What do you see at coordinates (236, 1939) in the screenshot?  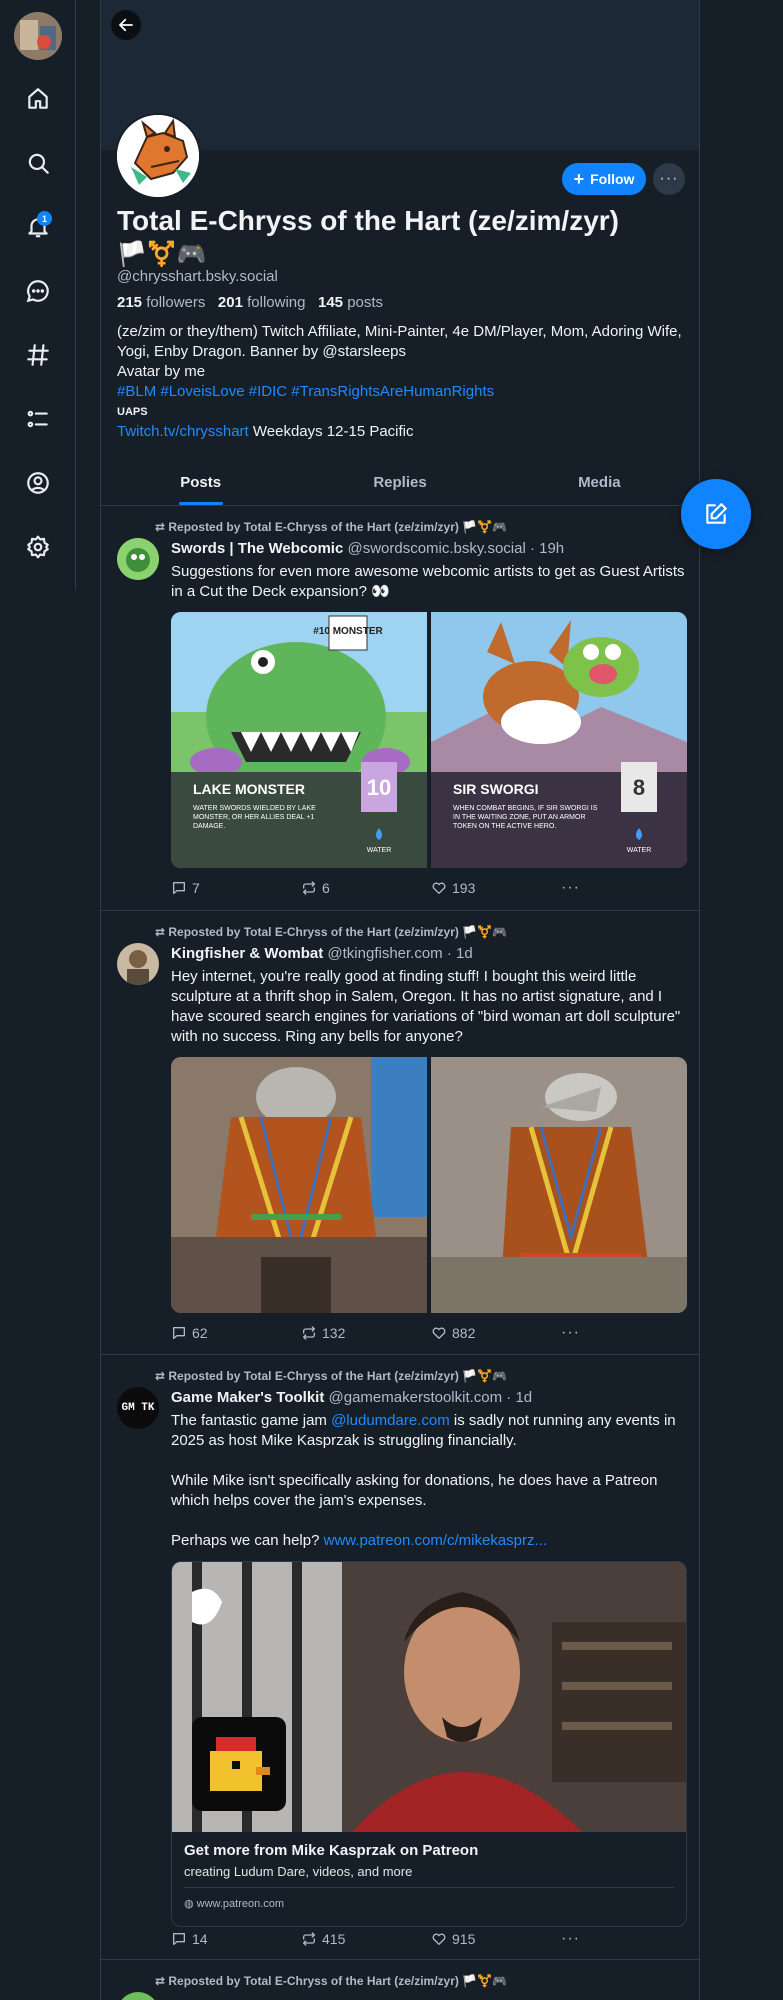 I see `reply-button: 14` at bounding box center [236, 1939].